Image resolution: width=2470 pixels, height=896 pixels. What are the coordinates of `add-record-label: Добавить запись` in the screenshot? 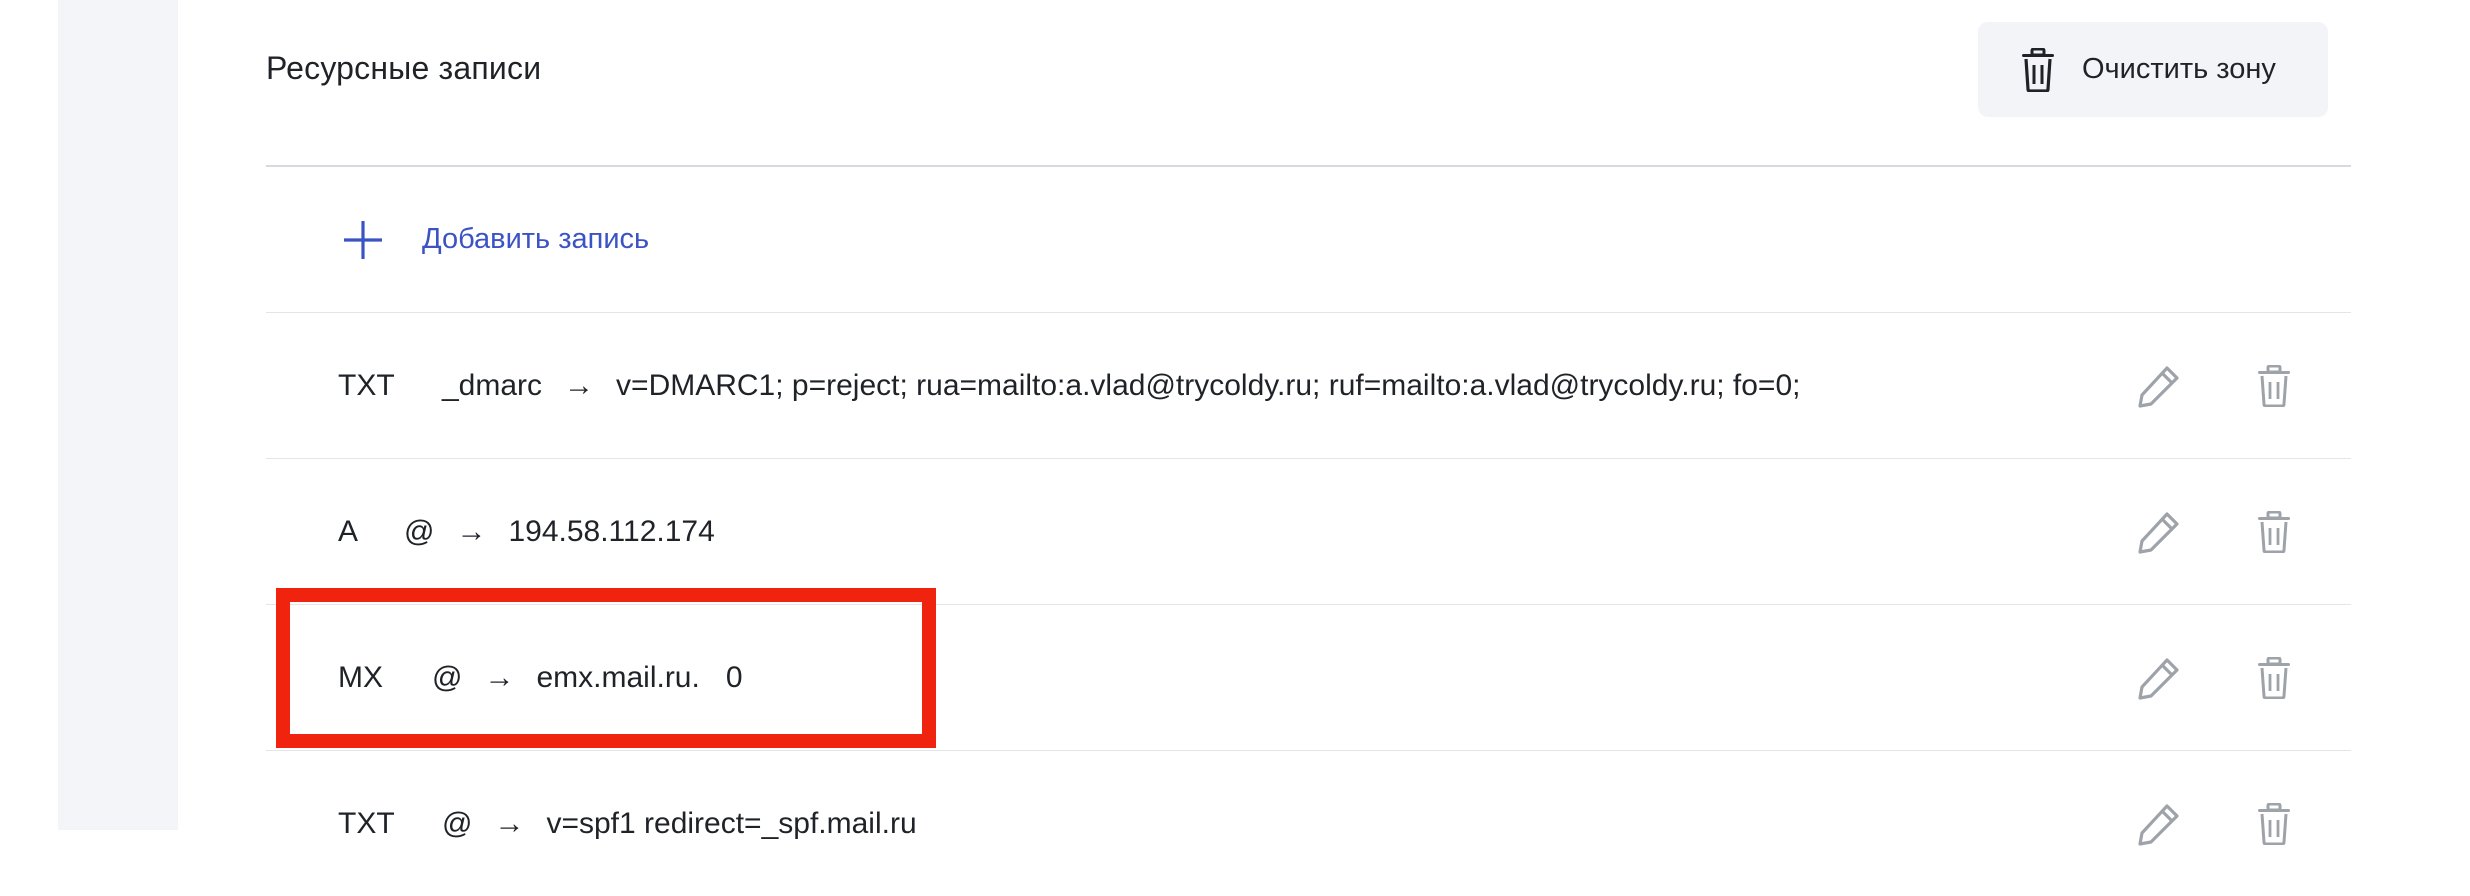 It's located at (536, 239).